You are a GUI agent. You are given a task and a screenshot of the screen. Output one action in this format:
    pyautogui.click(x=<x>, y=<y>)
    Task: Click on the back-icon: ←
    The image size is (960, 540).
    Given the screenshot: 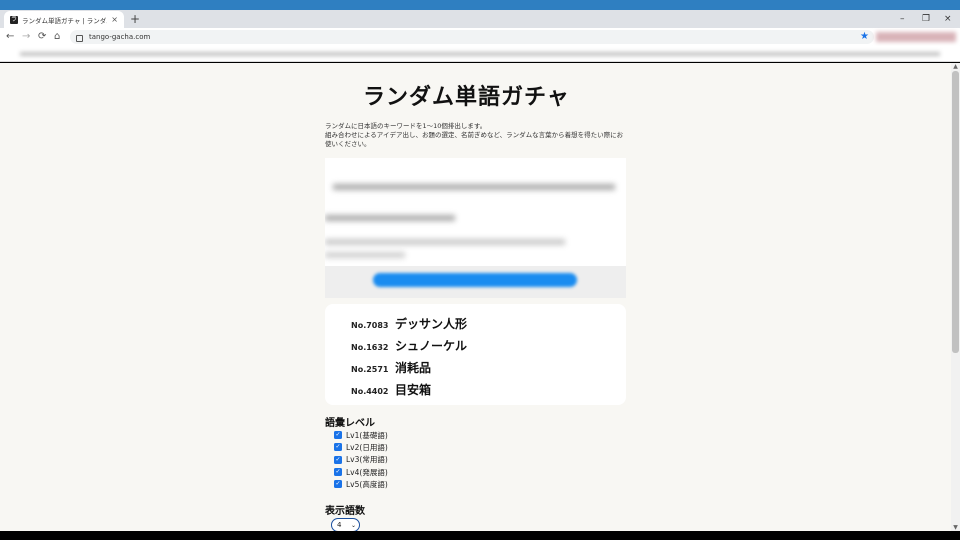 What is the action you would take?
    pyautogui.click(x=10, y=37)
    